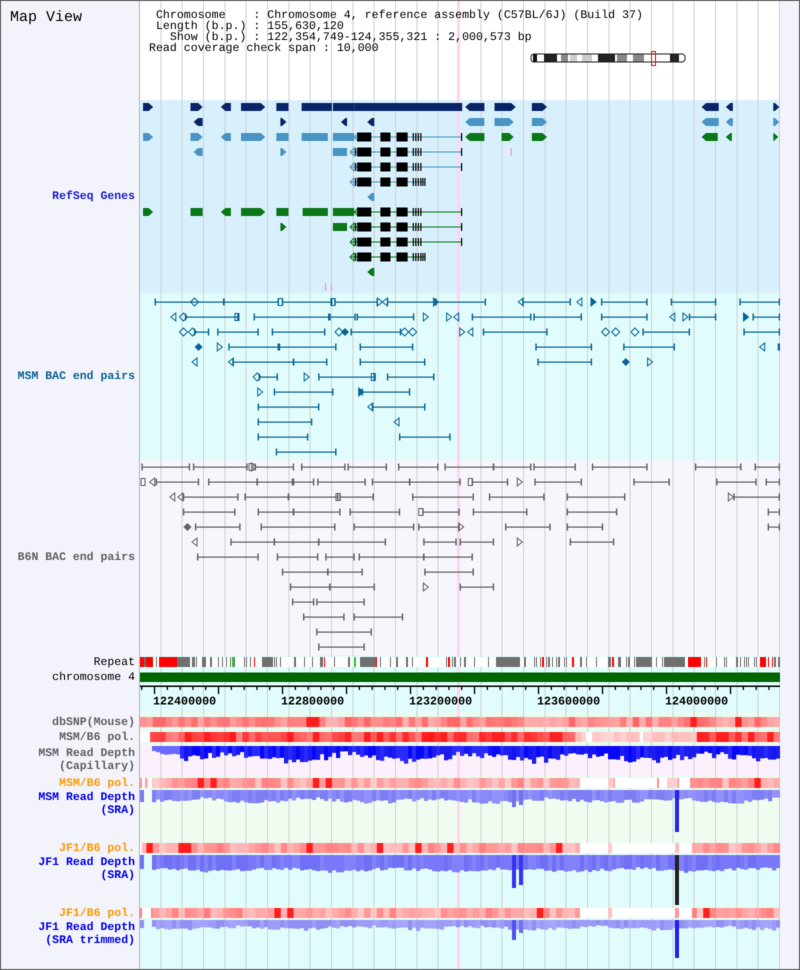 The image size is (800, 970). What do you see at coordinates (568, 701) in the screenshot?
I see `ruler-label: 123600000` at bounding box center [568, 701].